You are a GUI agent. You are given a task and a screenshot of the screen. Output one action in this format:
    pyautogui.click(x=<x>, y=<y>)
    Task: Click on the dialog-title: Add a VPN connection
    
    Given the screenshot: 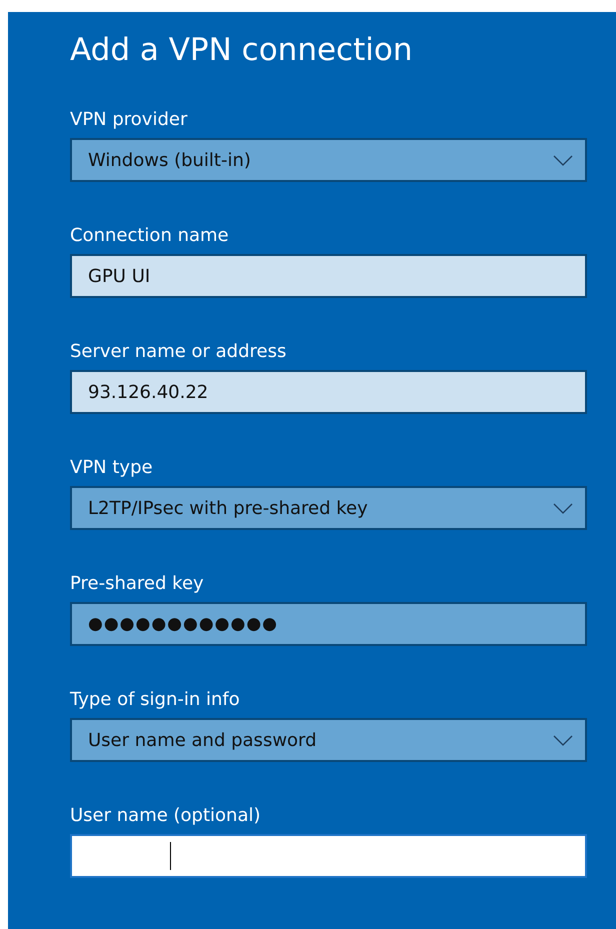 What is the action you would take?
    pyautogui.click(x=242, y=50)
    